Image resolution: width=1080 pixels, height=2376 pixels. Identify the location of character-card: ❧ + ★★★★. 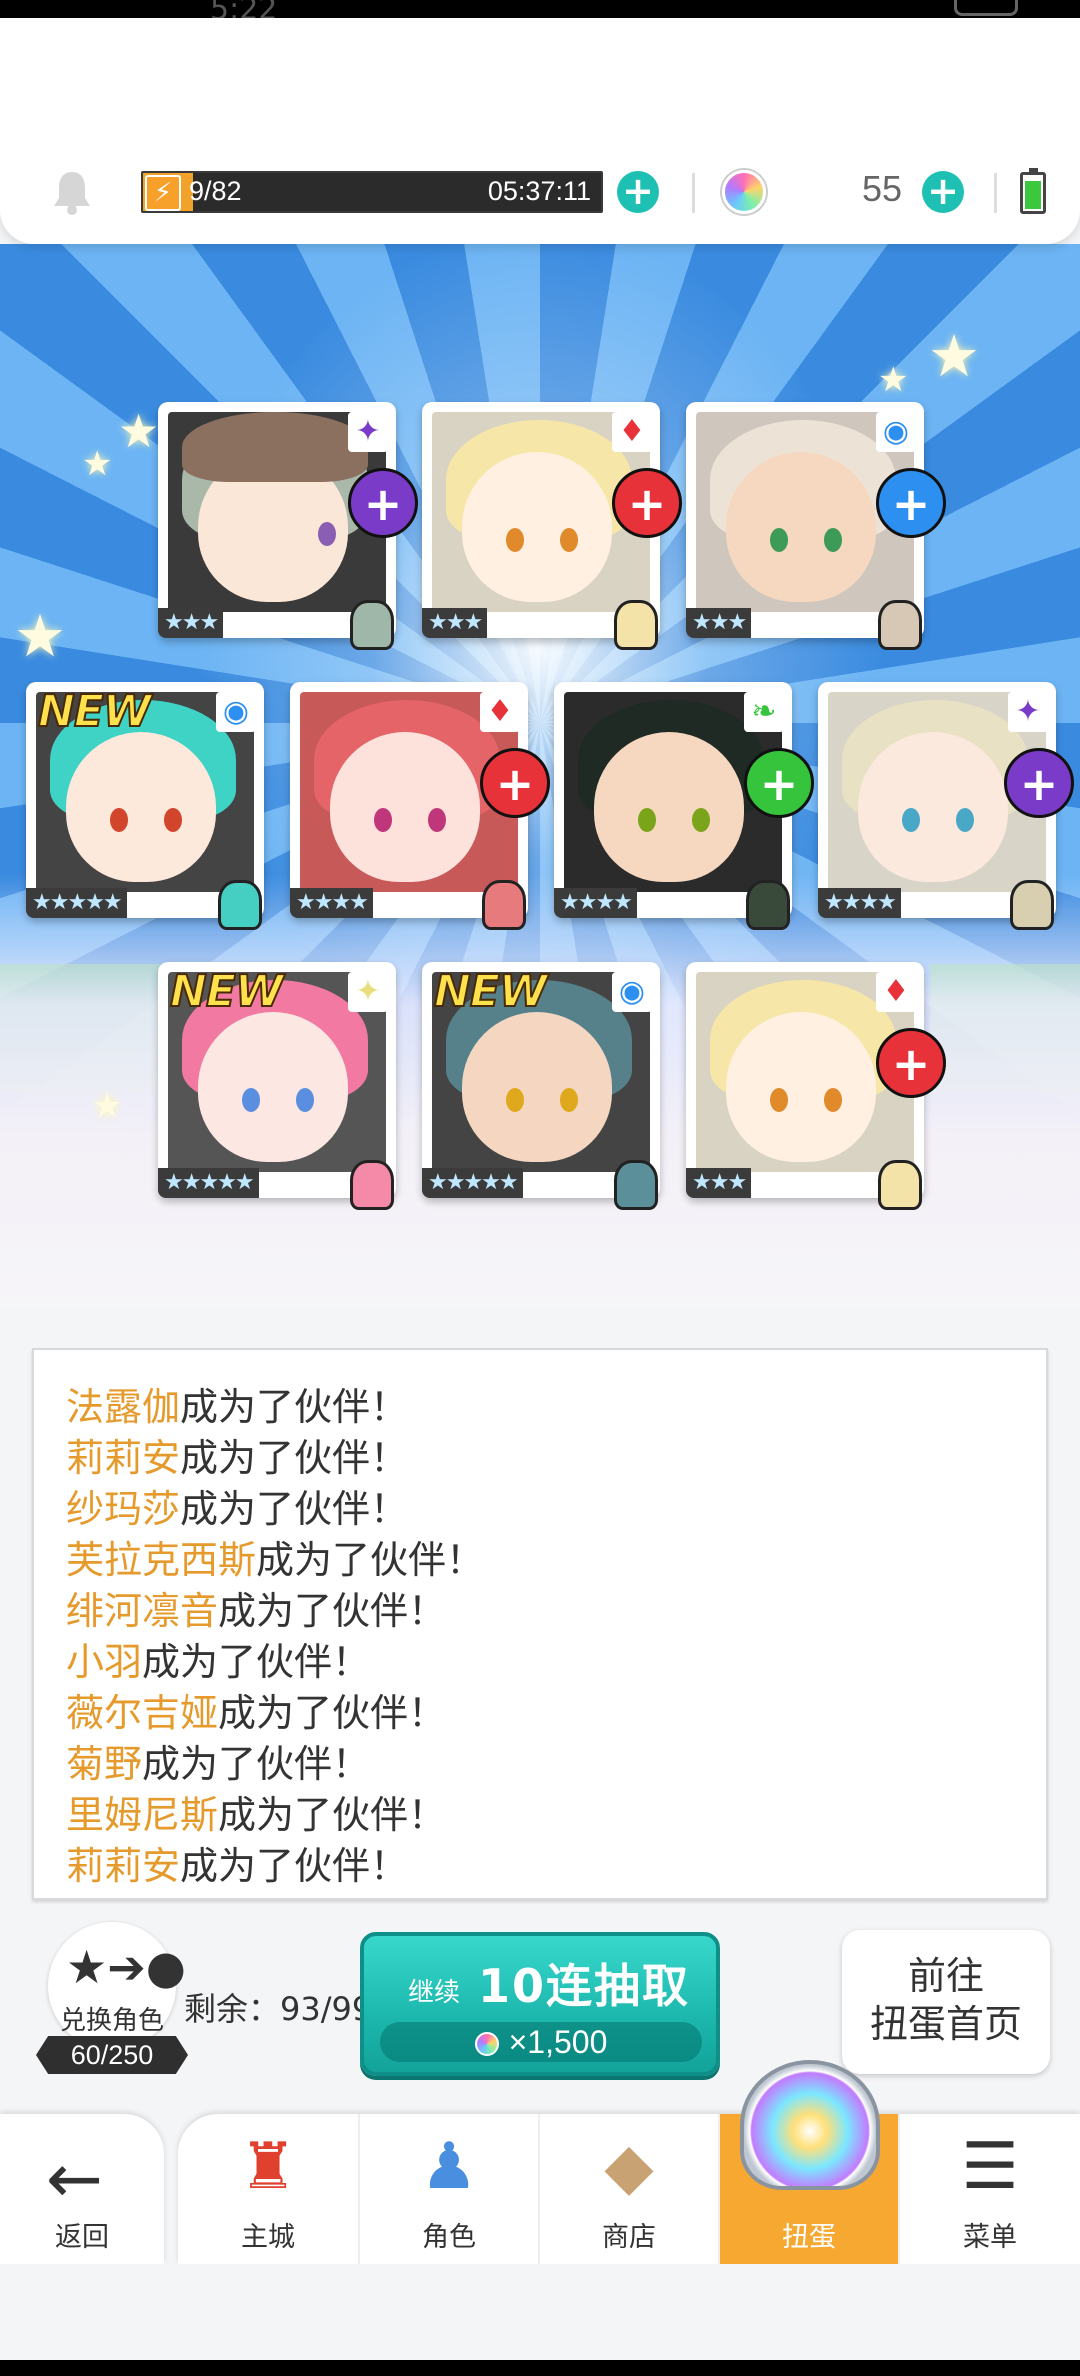
(684, 806).